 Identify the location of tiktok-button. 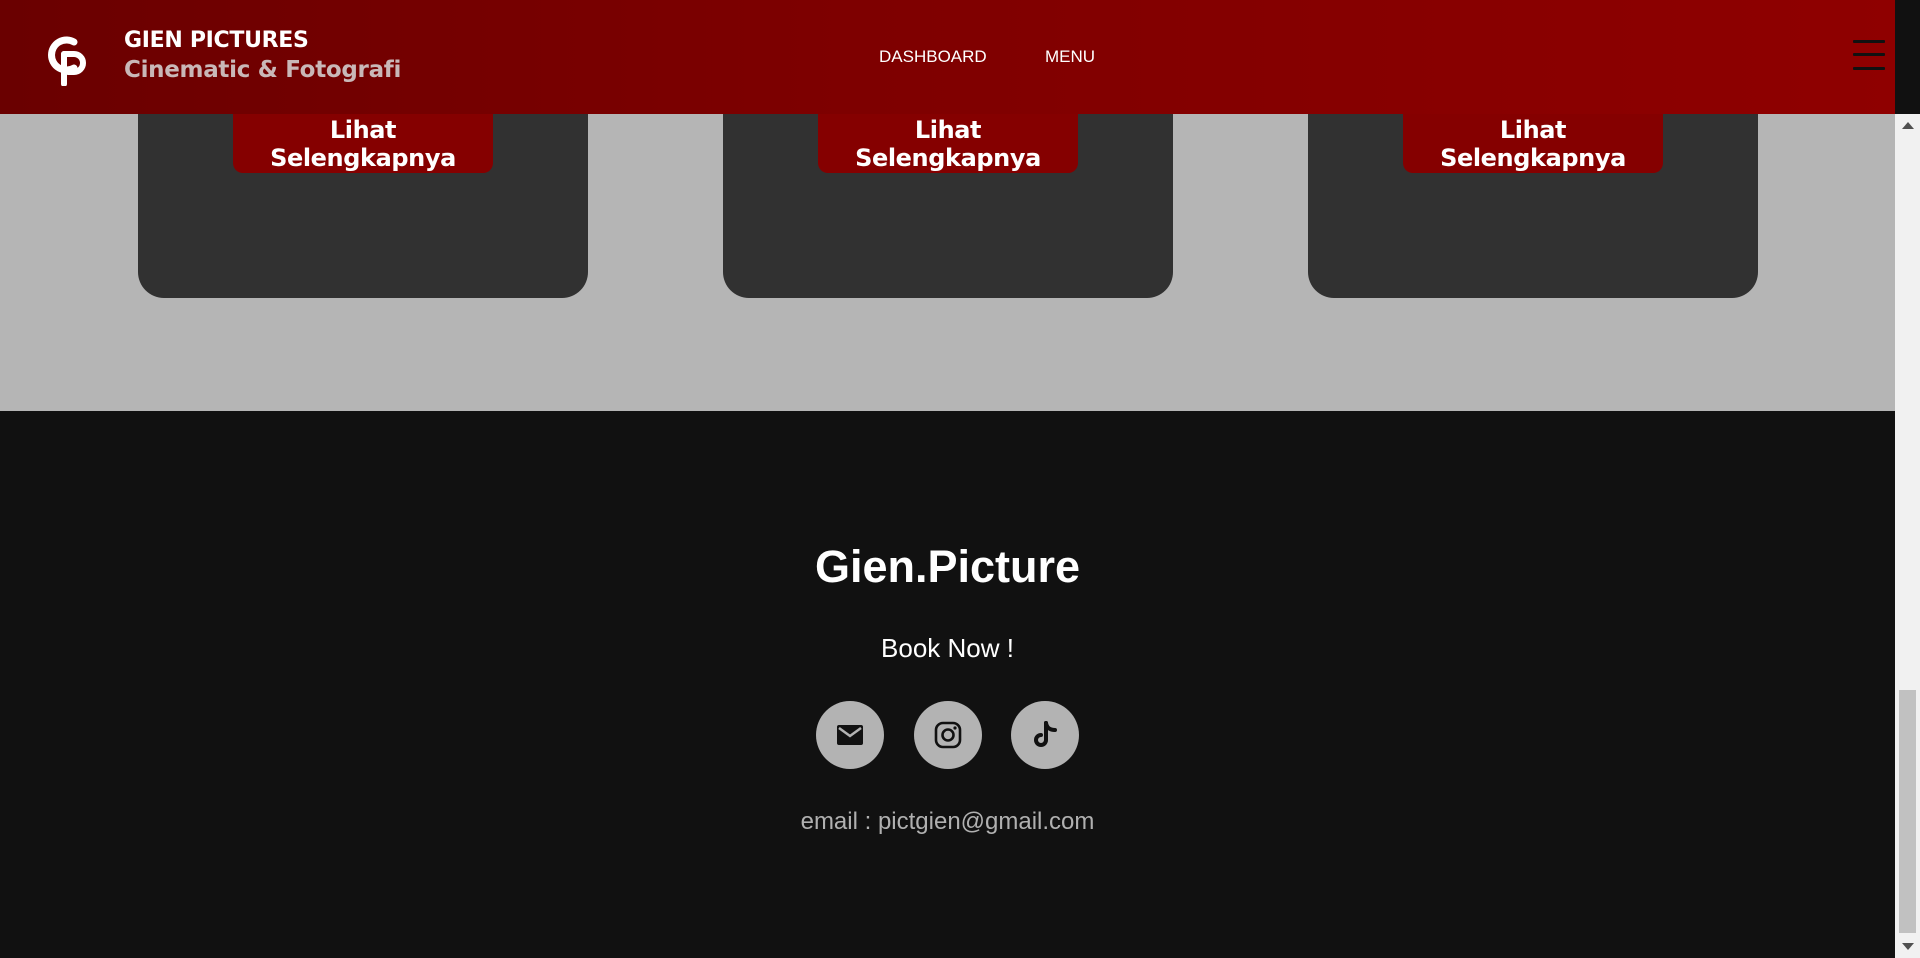
(1045, 735).